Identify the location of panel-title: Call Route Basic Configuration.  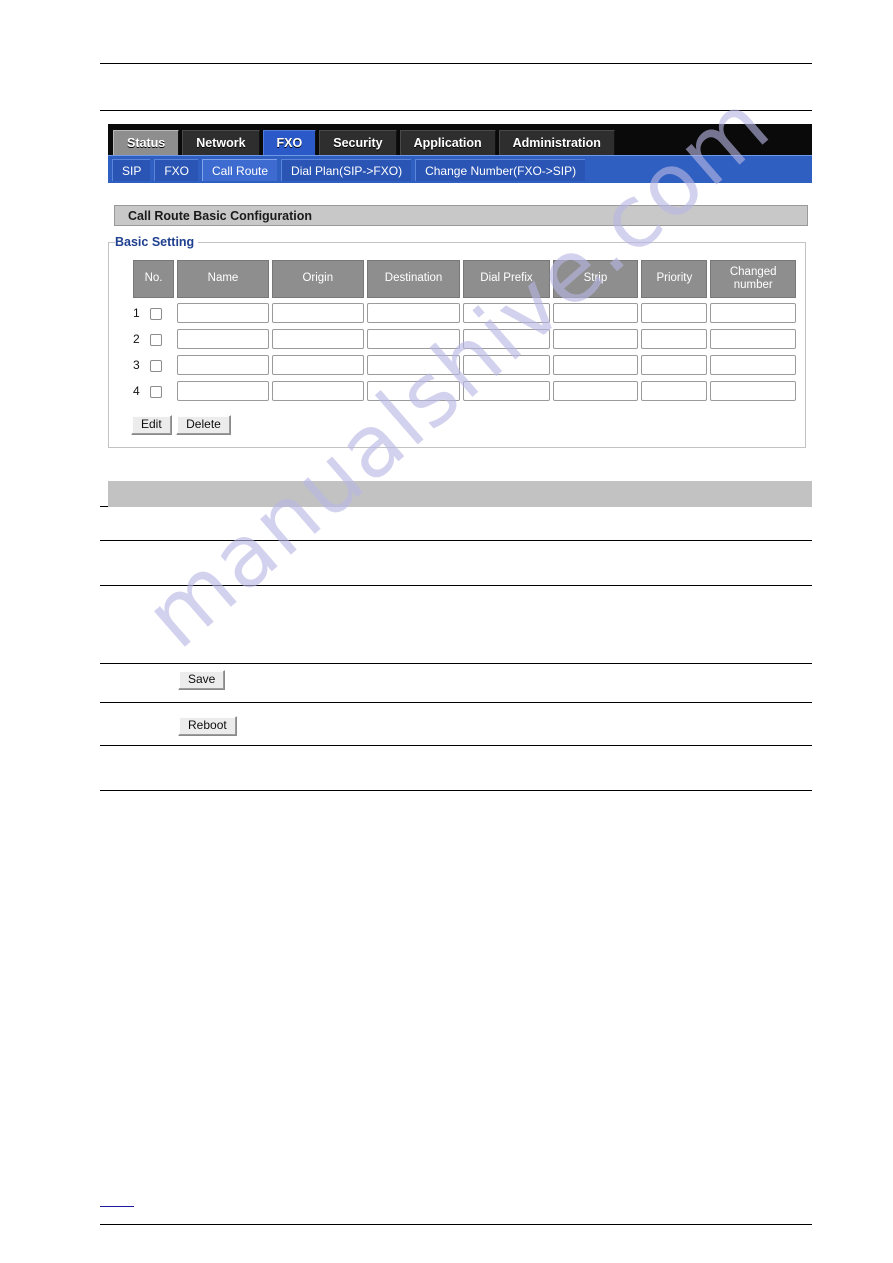
(461, 215).